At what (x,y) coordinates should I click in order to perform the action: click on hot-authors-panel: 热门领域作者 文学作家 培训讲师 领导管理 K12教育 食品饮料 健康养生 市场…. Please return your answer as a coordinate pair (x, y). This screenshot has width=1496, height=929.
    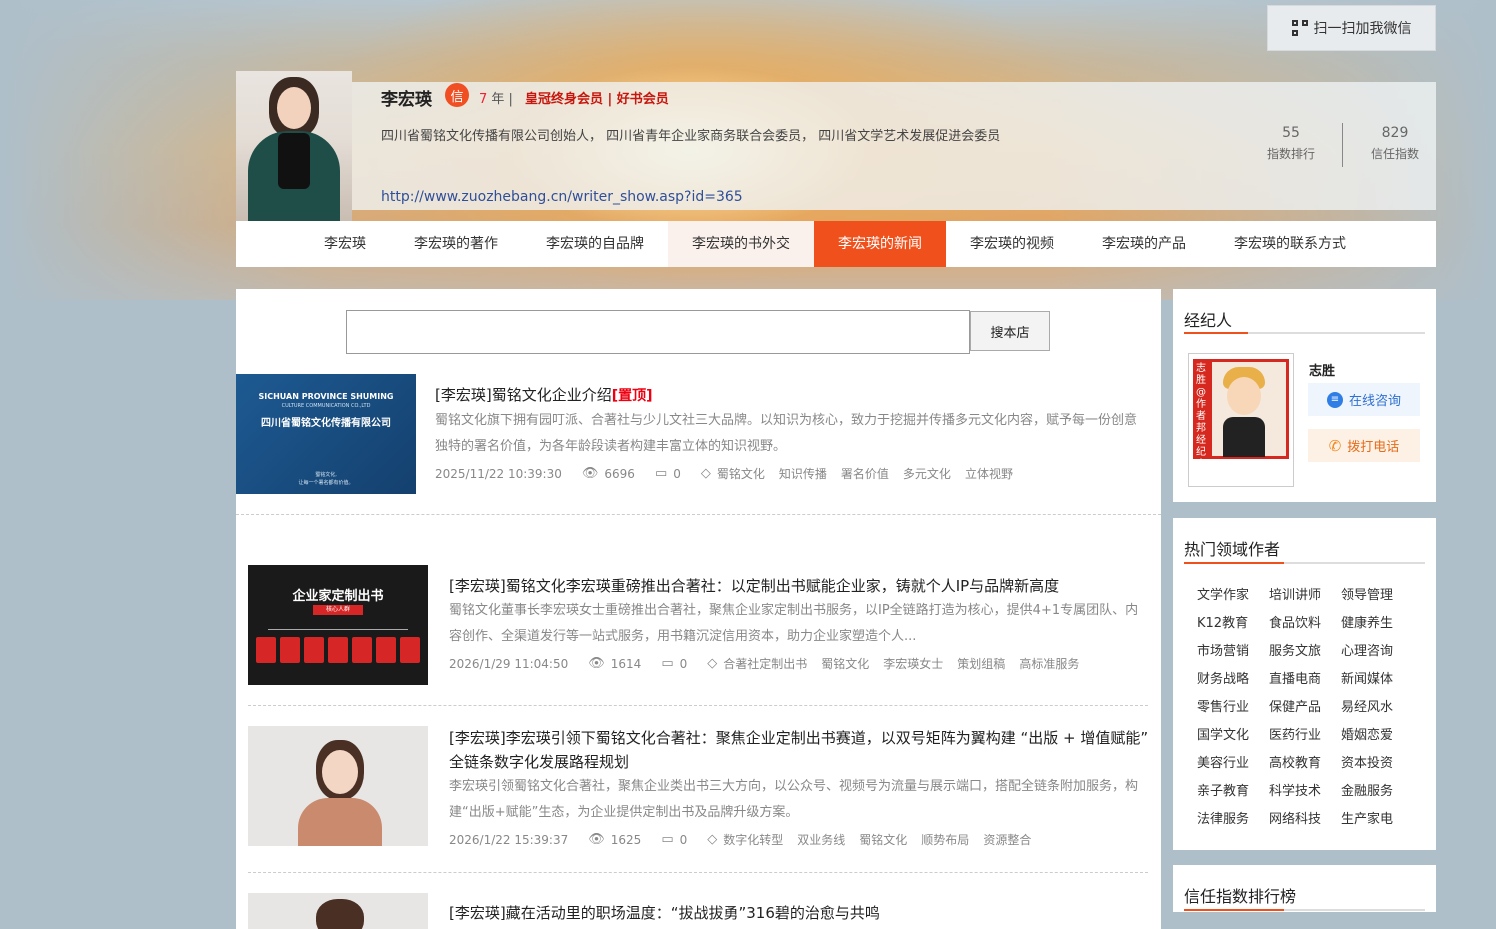
    Looking at the image, I should click on (1304, 684).